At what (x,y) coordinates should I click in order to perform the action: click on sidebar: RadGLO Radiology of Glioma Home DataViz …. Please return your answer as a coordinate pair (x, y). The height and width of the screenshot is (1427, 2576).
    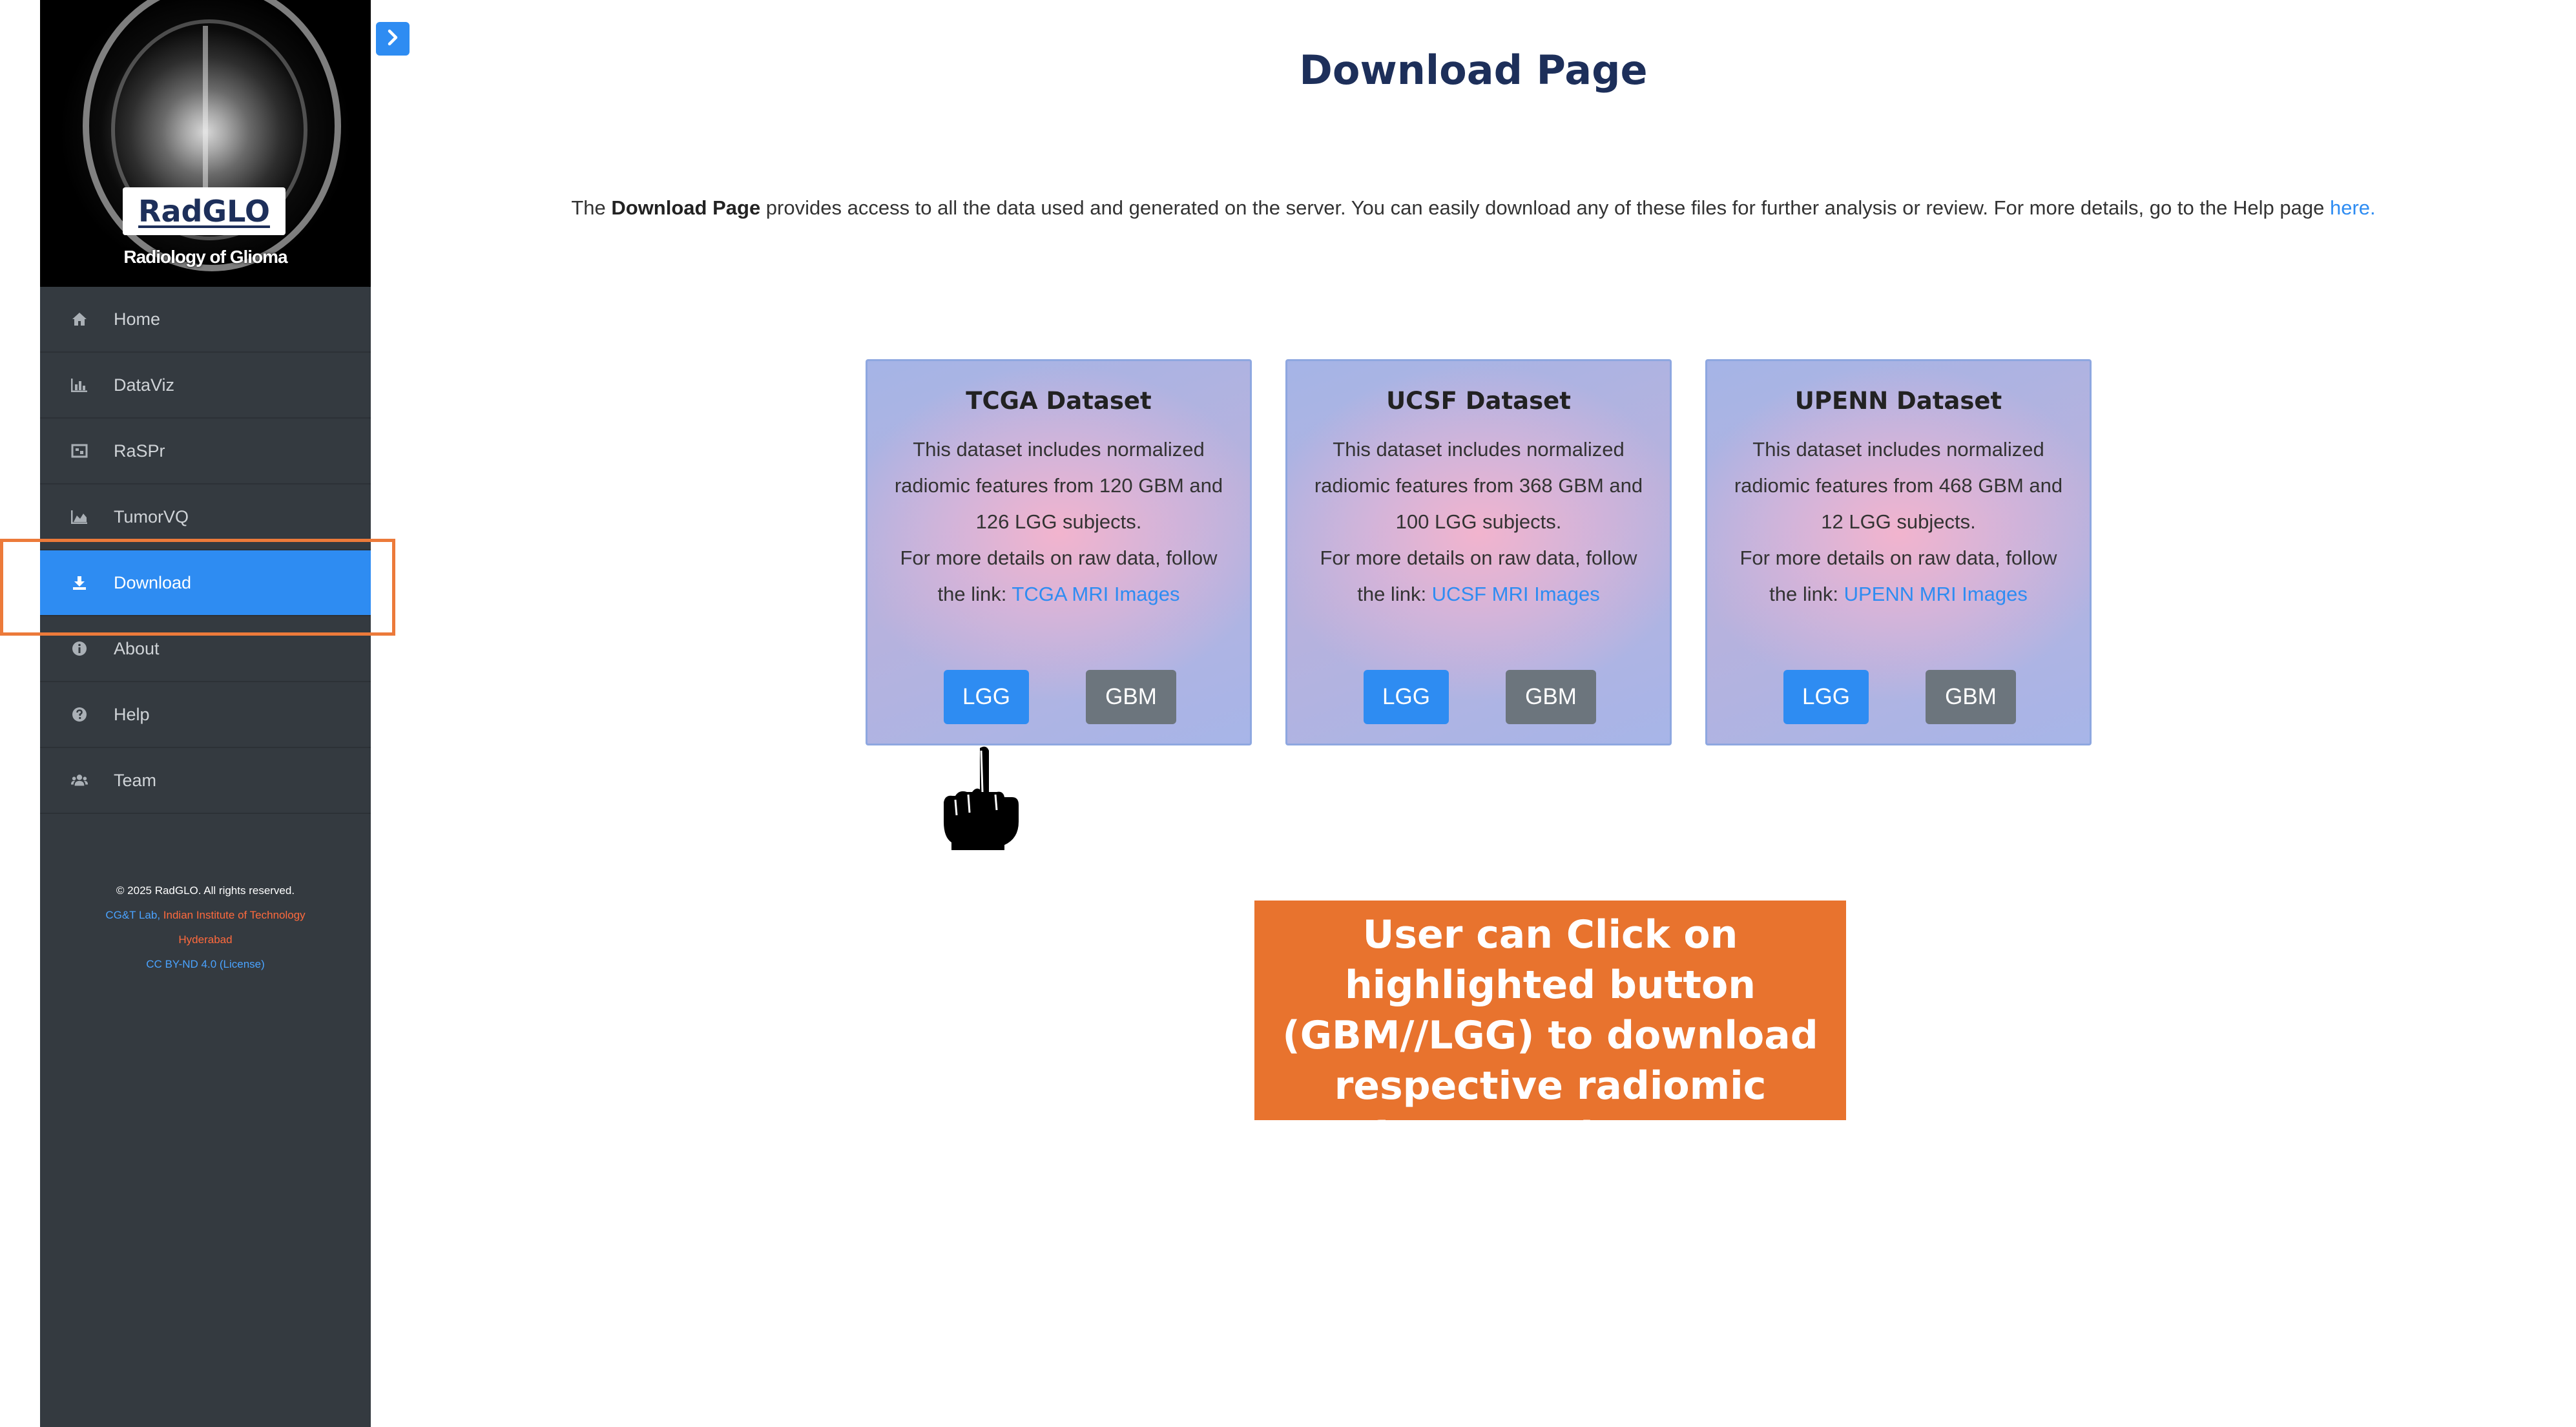
    Looking at the image, I should click on (205, 713).